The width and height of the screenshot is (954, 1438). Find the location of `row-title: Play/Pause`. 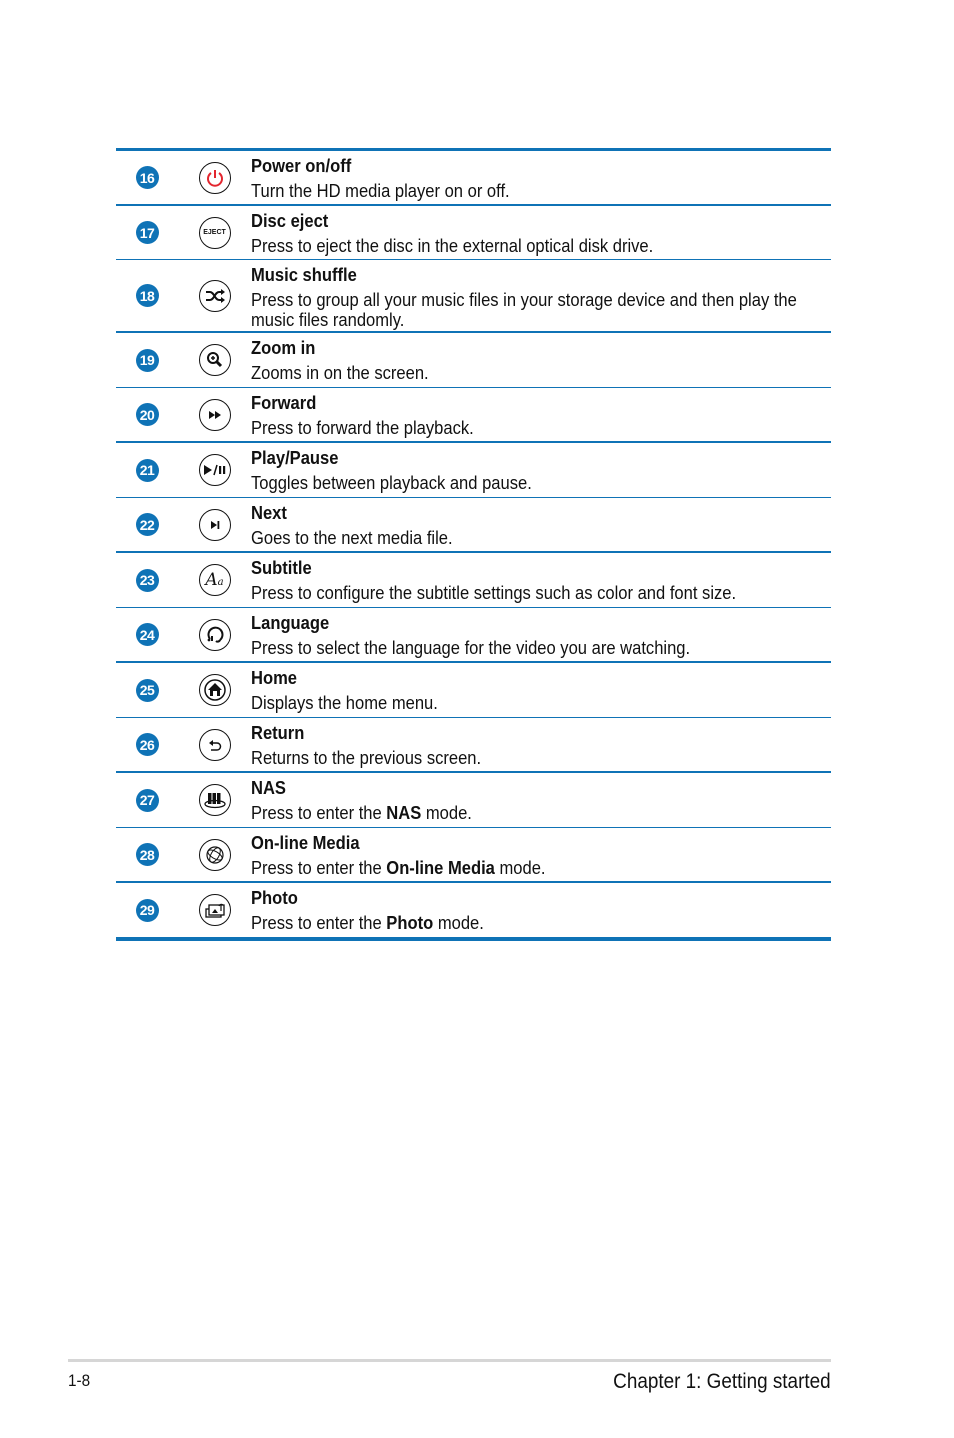

row-title: Play/Pause is located at coordinates (295, 458).